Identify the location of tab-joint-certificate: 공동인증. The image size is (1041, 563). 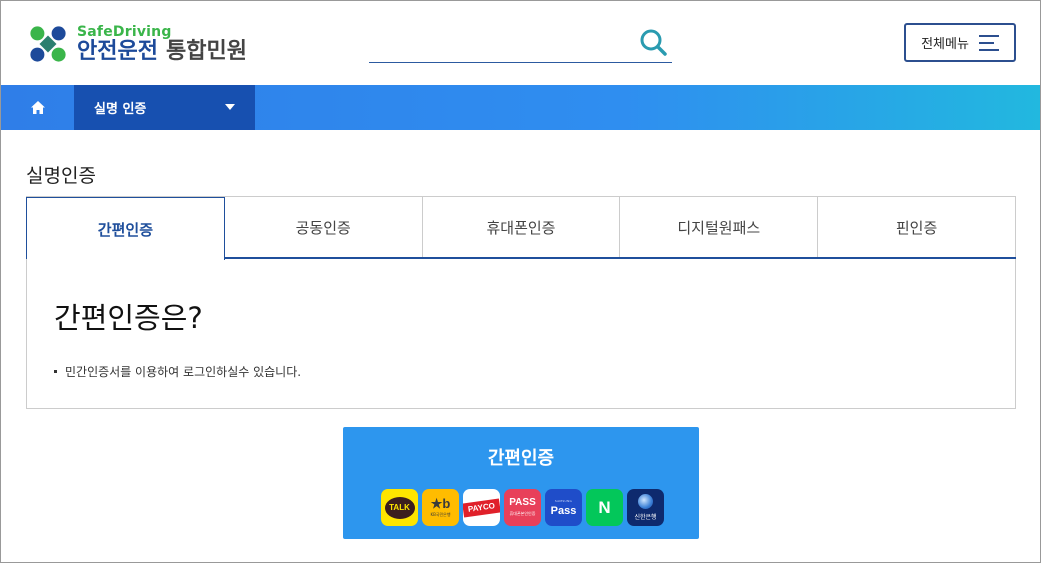
(323, 227).